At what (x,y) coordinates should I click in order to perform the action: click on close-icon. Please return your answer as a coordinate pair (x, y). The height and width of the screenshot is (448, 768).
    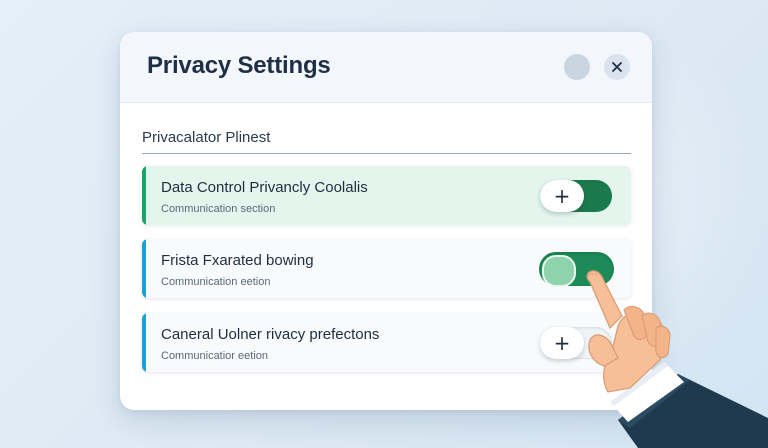
    Looking at the image, I should click on (617, 67).